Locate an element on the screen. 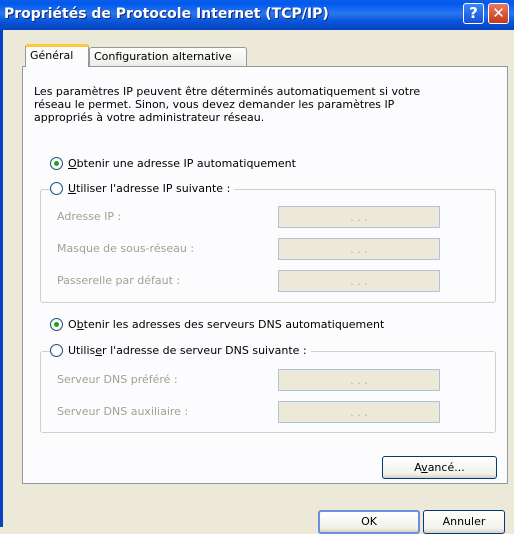 This screenshot has height=534, width=514. ip-auto-radio: Obtenir une adresse IP automatiquement is located at coordinates (175, 163).